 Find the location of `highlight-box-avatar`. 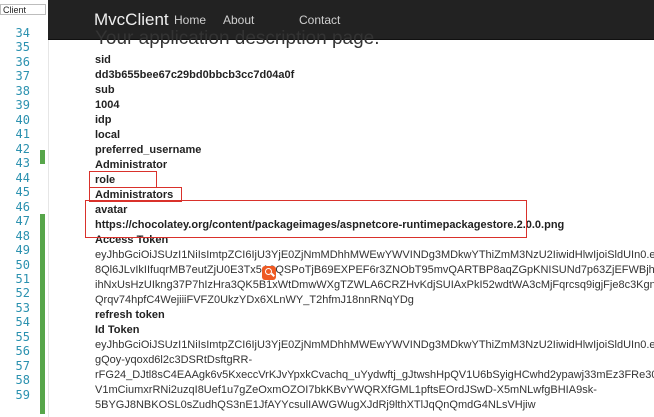

highlight-box-avatar is located at coordinates (306, 219).